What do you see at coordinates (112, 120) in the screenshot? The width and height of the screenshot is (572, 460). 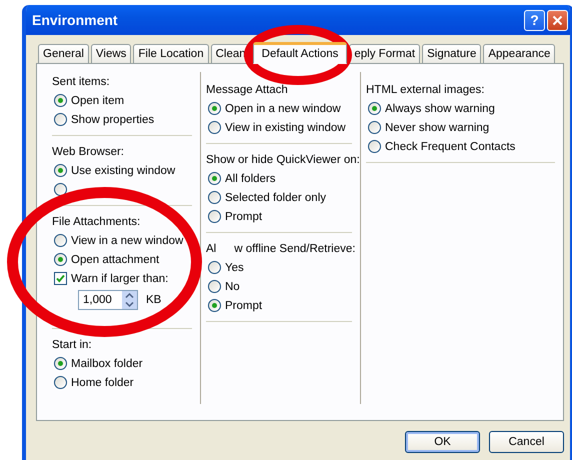 I see `option-label: Show properties` at bounding box center [112, 120].